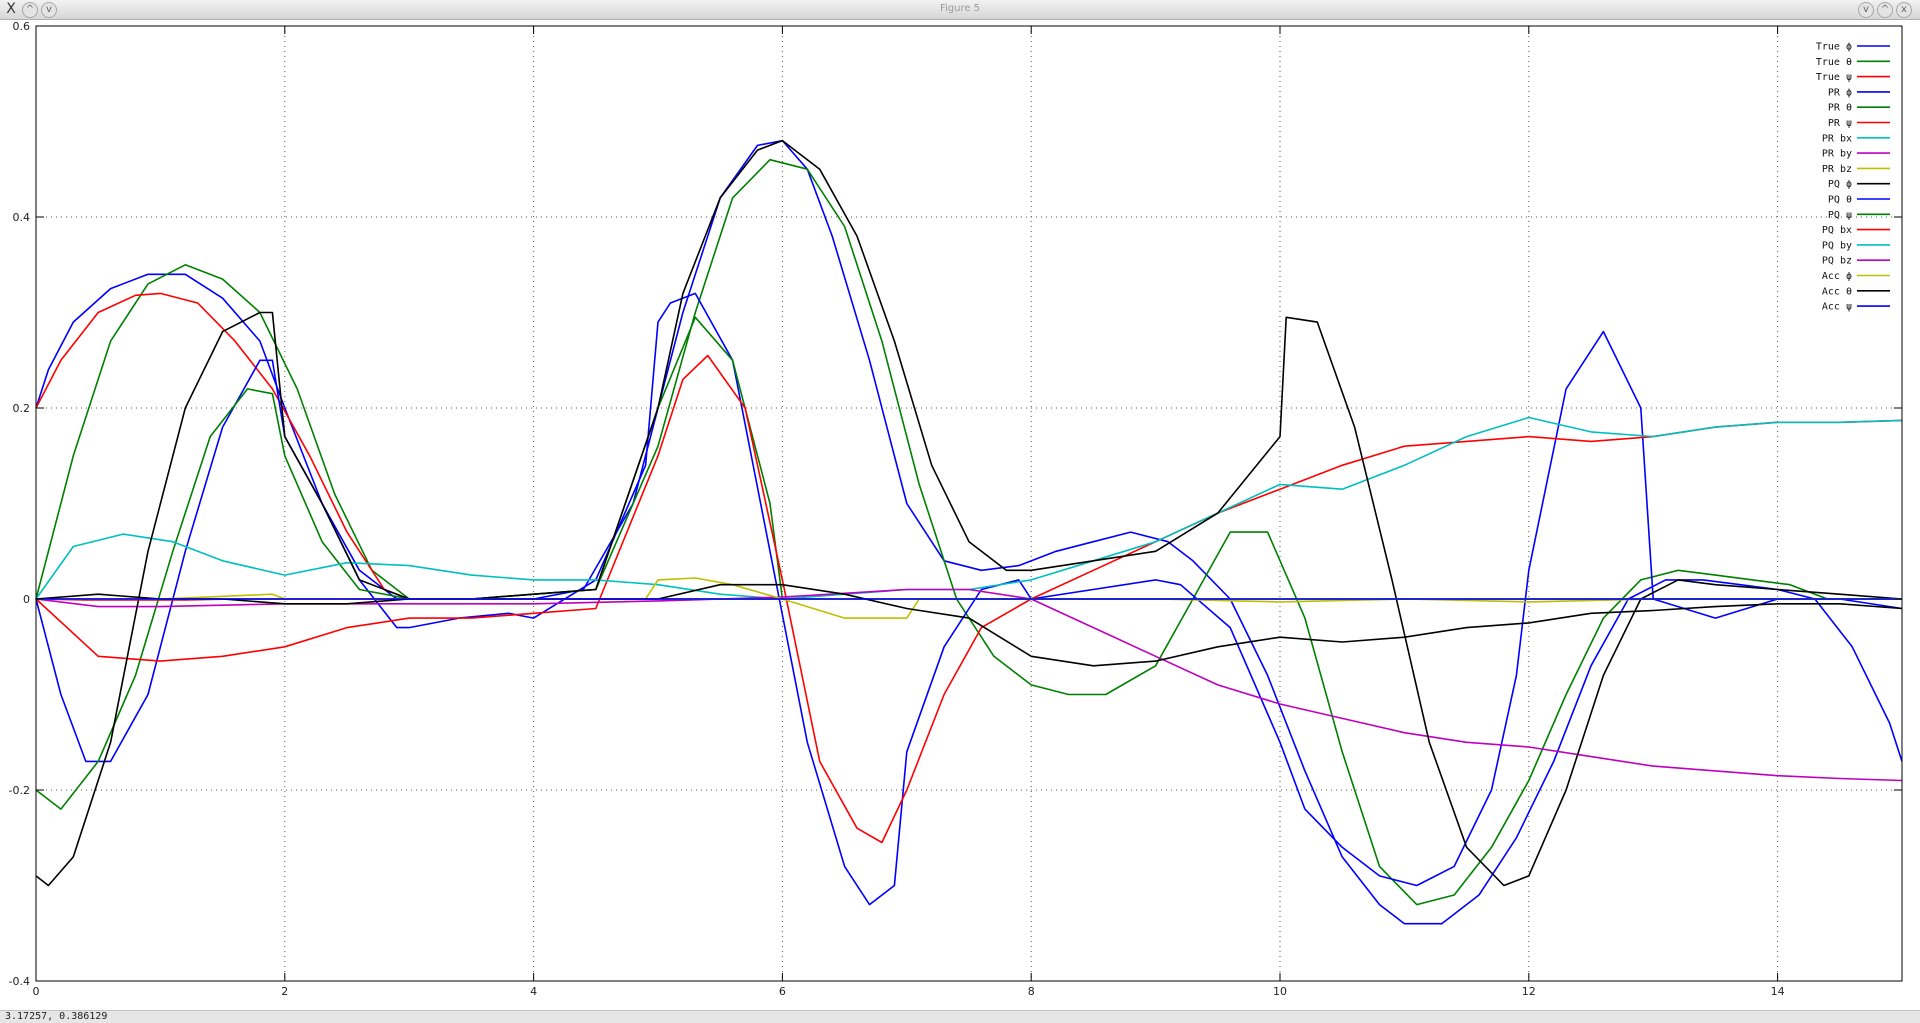  What do you see at coordinates (1837, 307) in the screenshot?
I see `legend-label-17: Acc ψ` at bounding box center [1837, 307].